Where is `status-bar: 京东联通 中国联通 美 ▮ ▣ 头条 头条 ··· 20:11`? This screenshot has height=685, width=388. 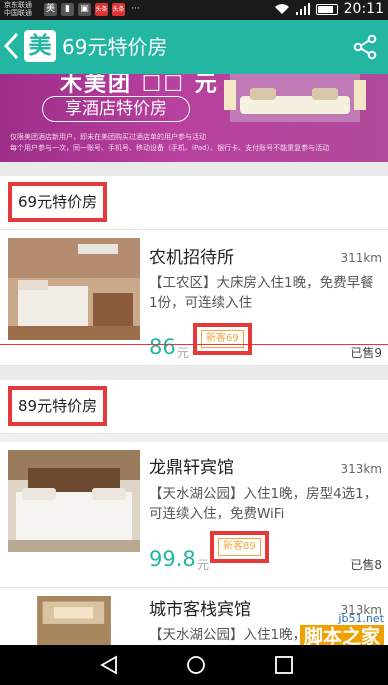 status-bar: 京东联通 中国联通 美 ▮ ▣ 头条 头条 ··· 20:11 is located at coordinates (194, 10).